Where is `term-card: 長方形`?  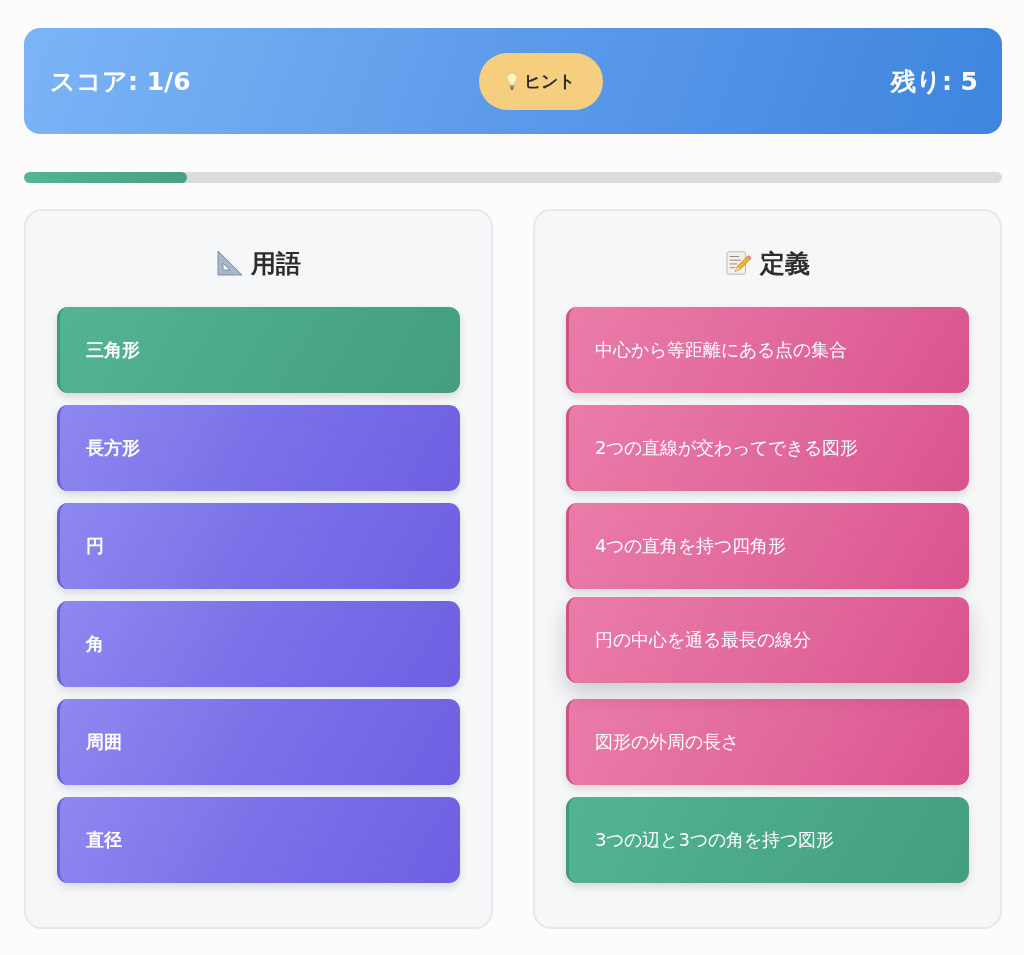 term-card: 長方形 is located at coordinates (258, 448).